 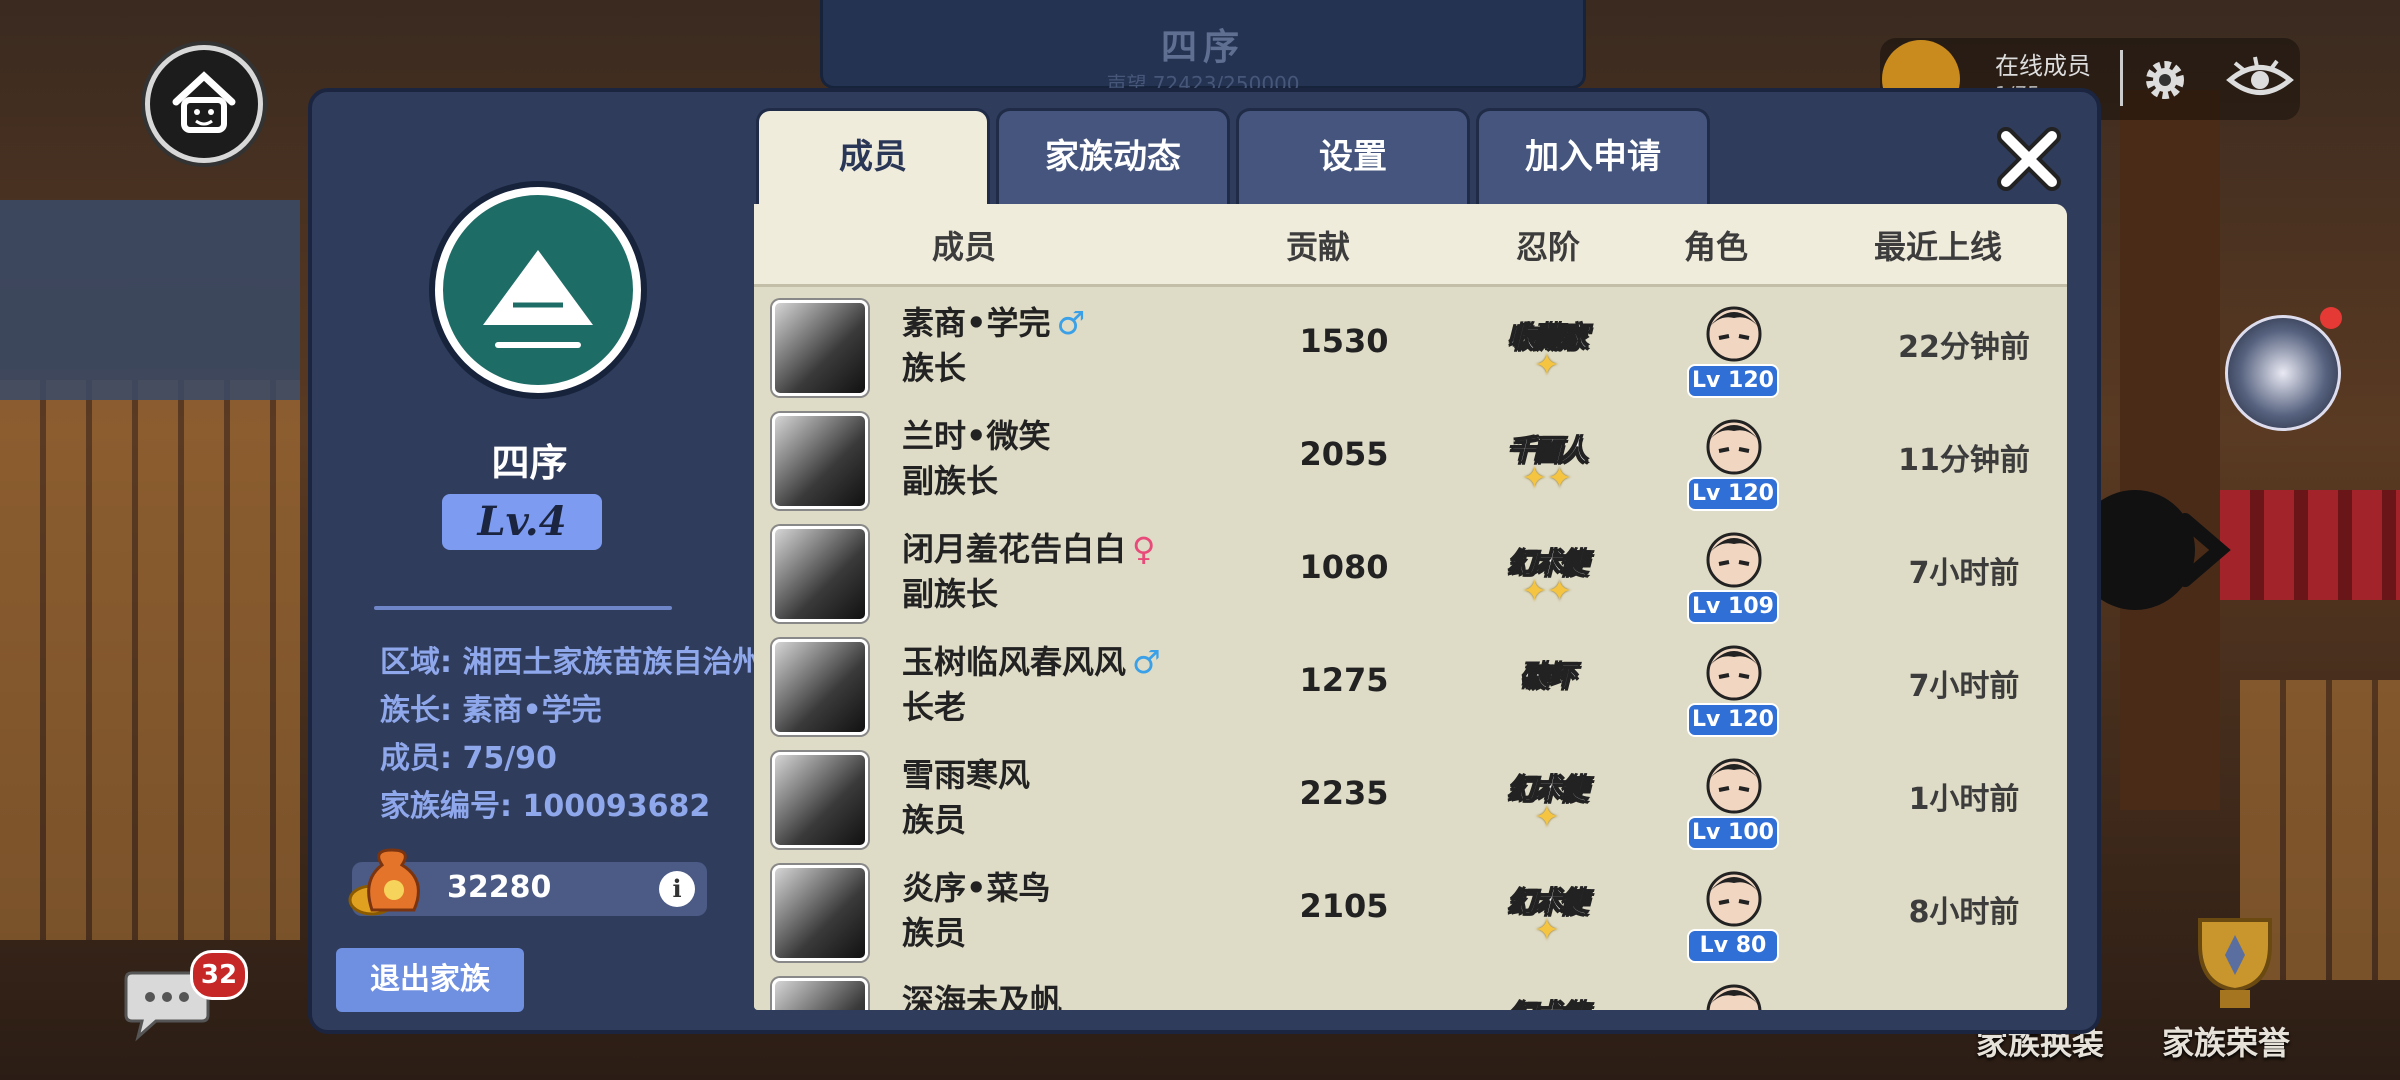 What do you see at coordinates (529, 463) in the screenshot?
I see `clan-name: 四序` at bounding box center [529, 463].